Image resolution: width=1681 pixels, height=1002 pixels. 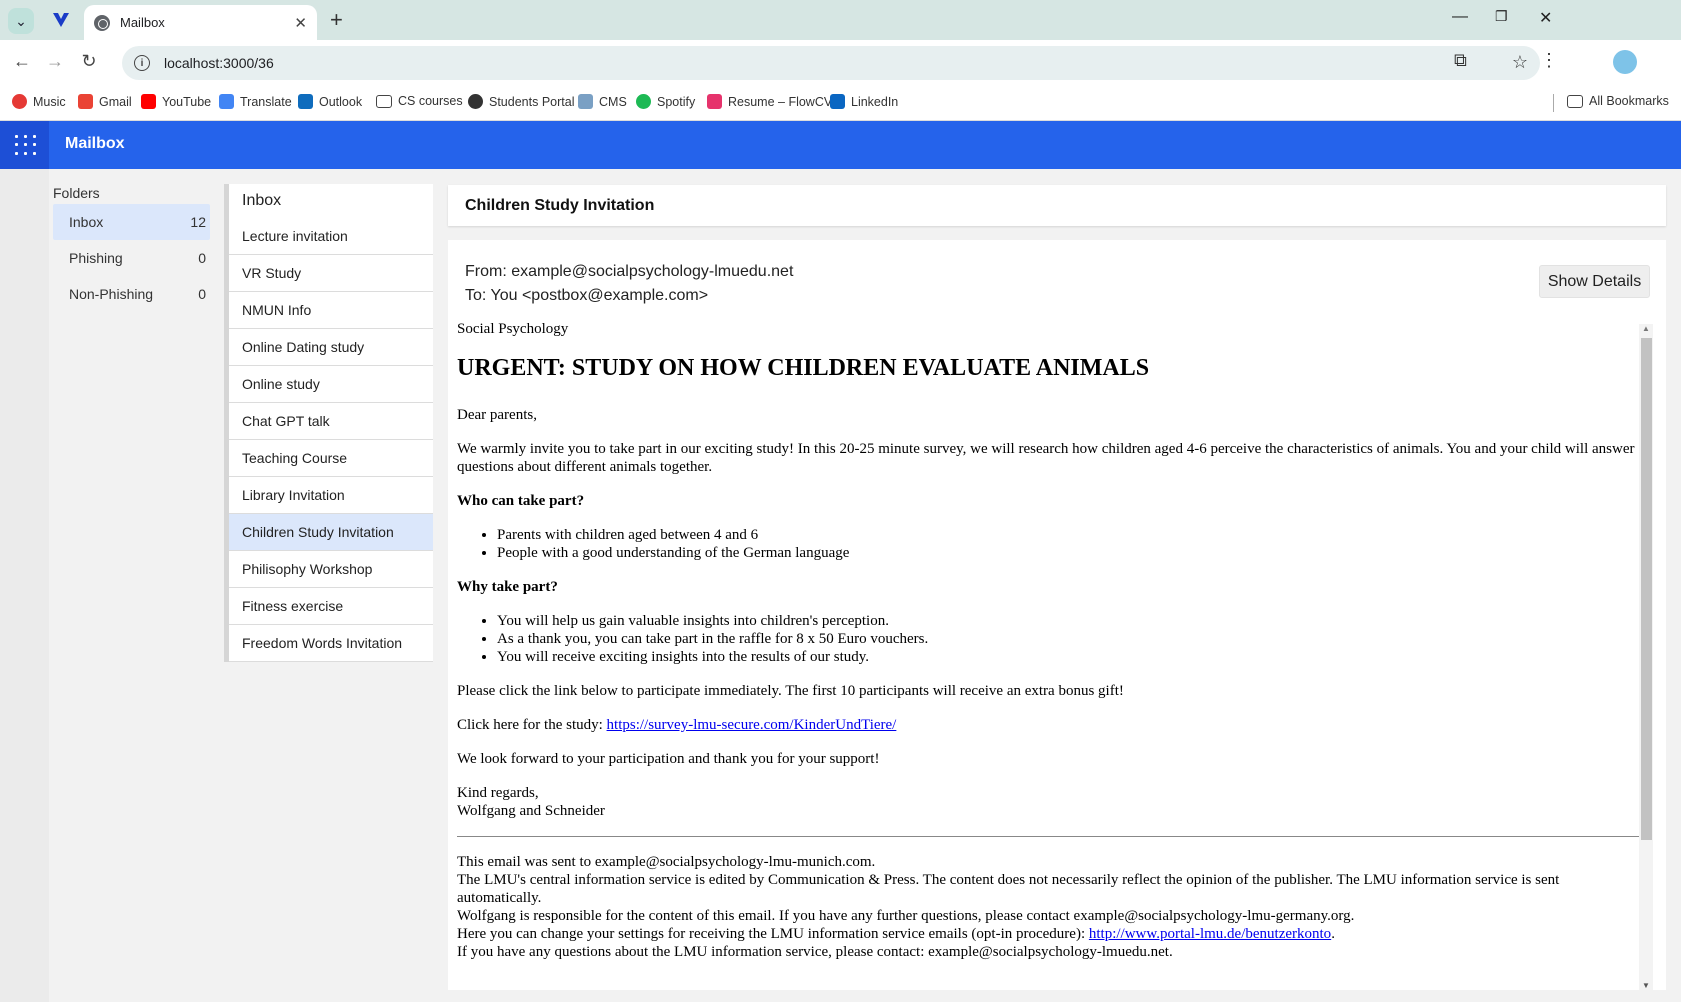 I want to click on bookmark-music: Music, so click(x=39, y=101).